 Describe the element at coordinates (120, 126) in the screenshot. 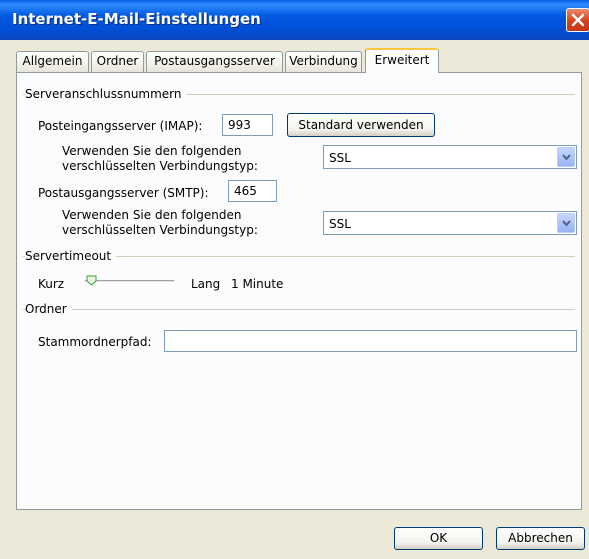

I see `incoming-server-label: Posteingangsserver (IMAP):` at that location.